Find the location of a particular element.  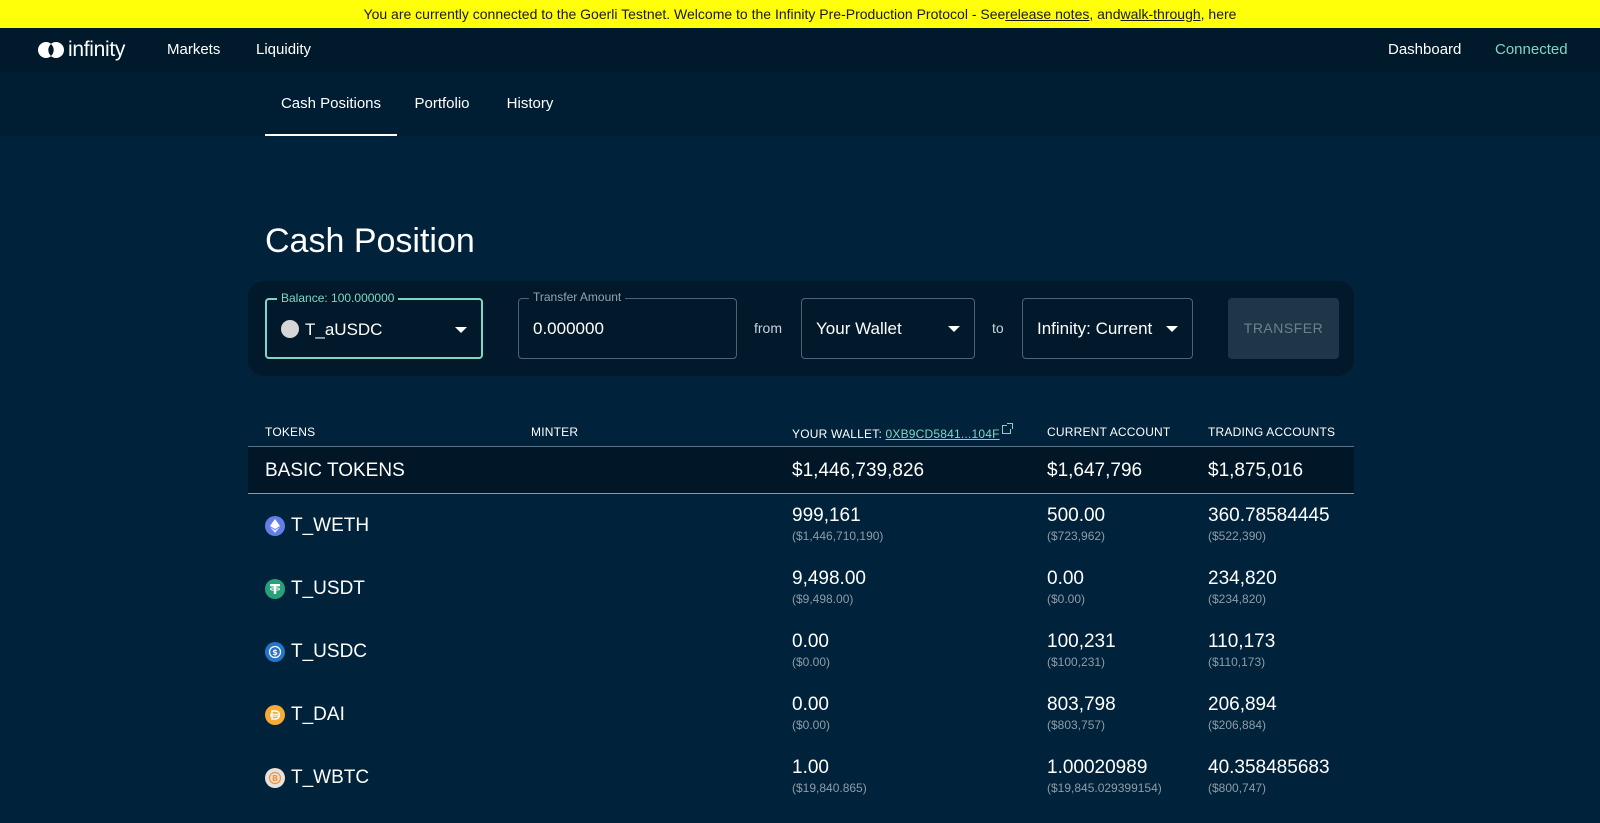

logo-wordmark: infinity is located at coordinates (97, 49).